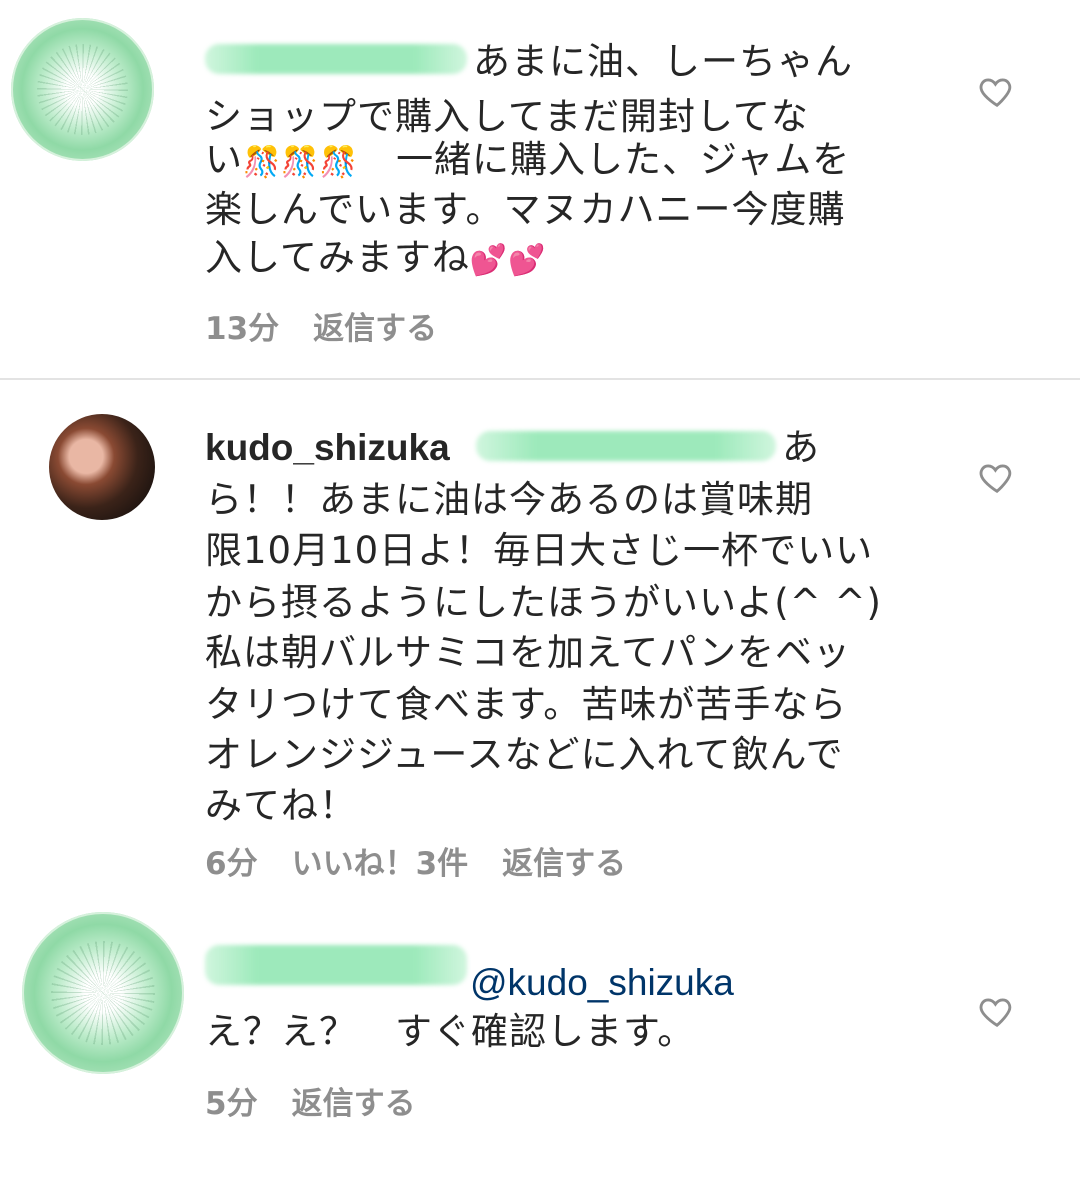 The width and height of the screenshot is (1080, 1187). What do you see at coordinates (663, 61) in the screenshot?
I see `comment-text-line: あまに油、しーちゃん` at bounding box center [663, 61].